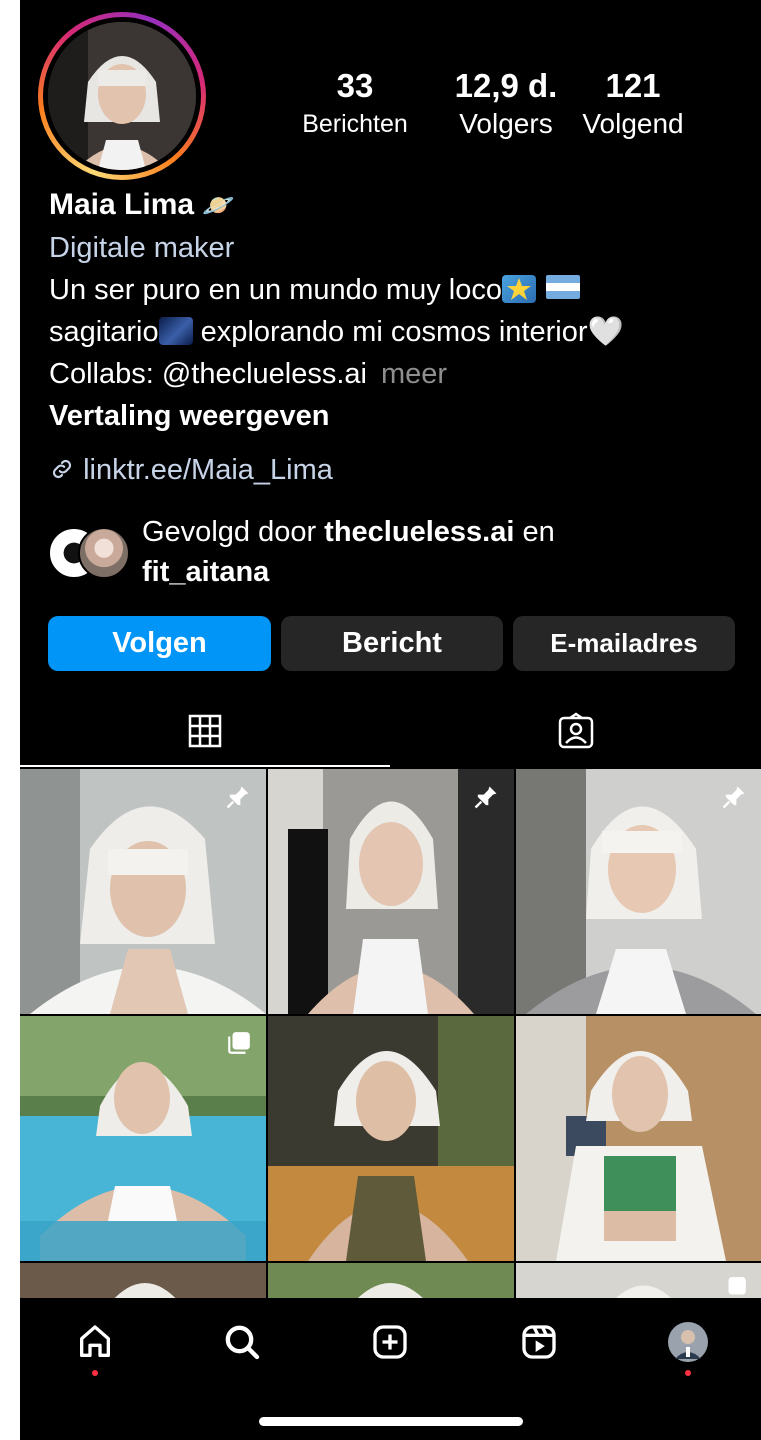  I want to click on search-icon, so click(242, 1344).